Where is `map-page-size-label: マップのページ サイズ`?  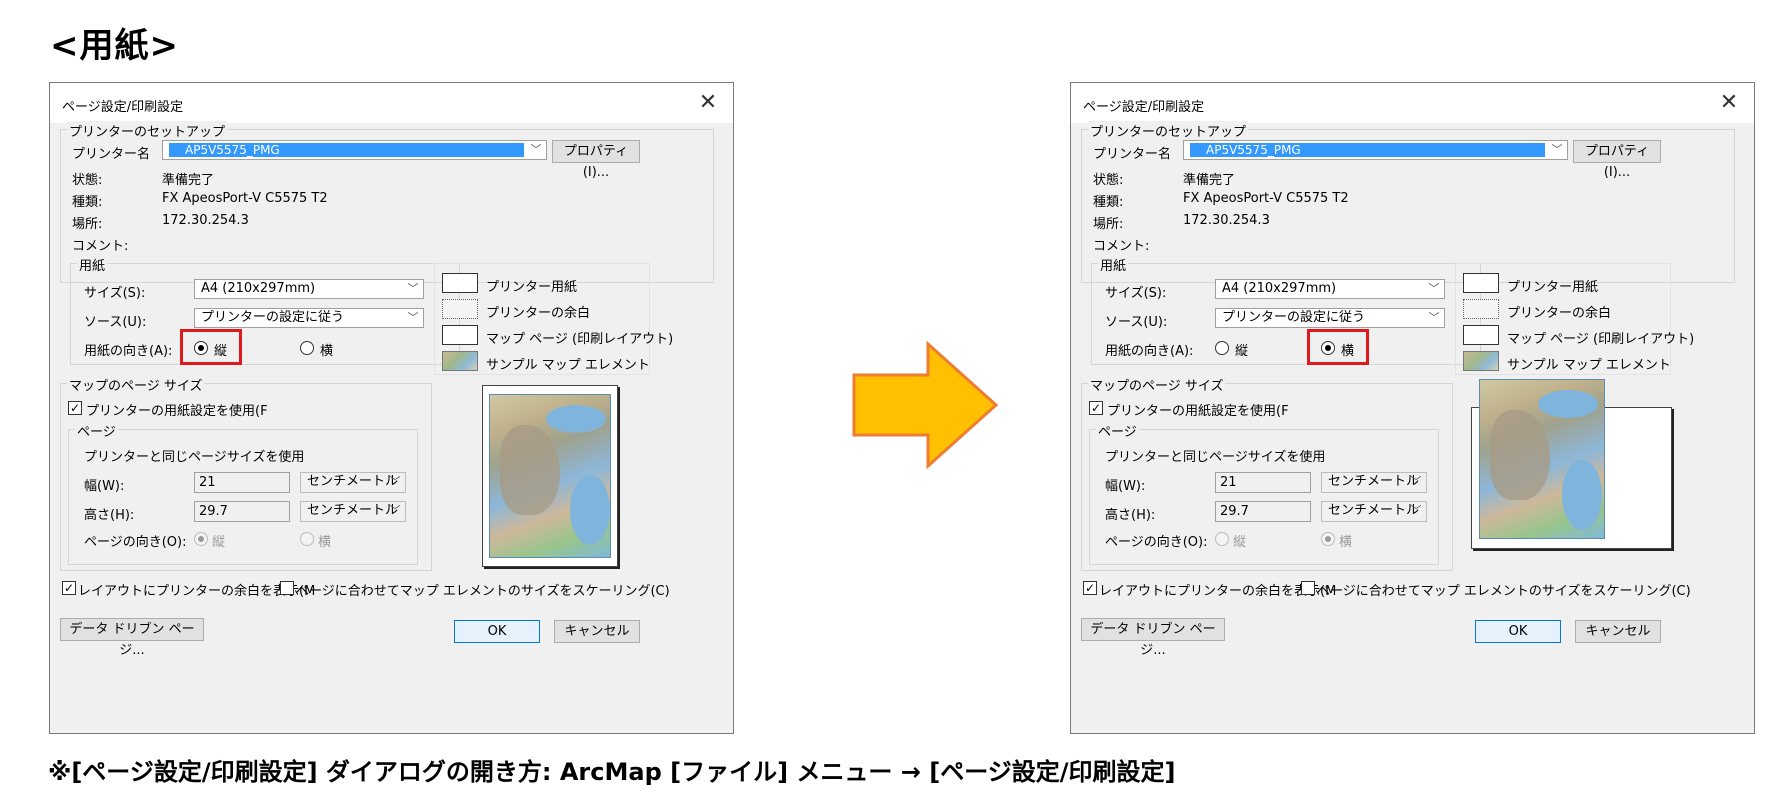
map-page-size-label: マップのページ サイズ is located at coordinates (136, 384).